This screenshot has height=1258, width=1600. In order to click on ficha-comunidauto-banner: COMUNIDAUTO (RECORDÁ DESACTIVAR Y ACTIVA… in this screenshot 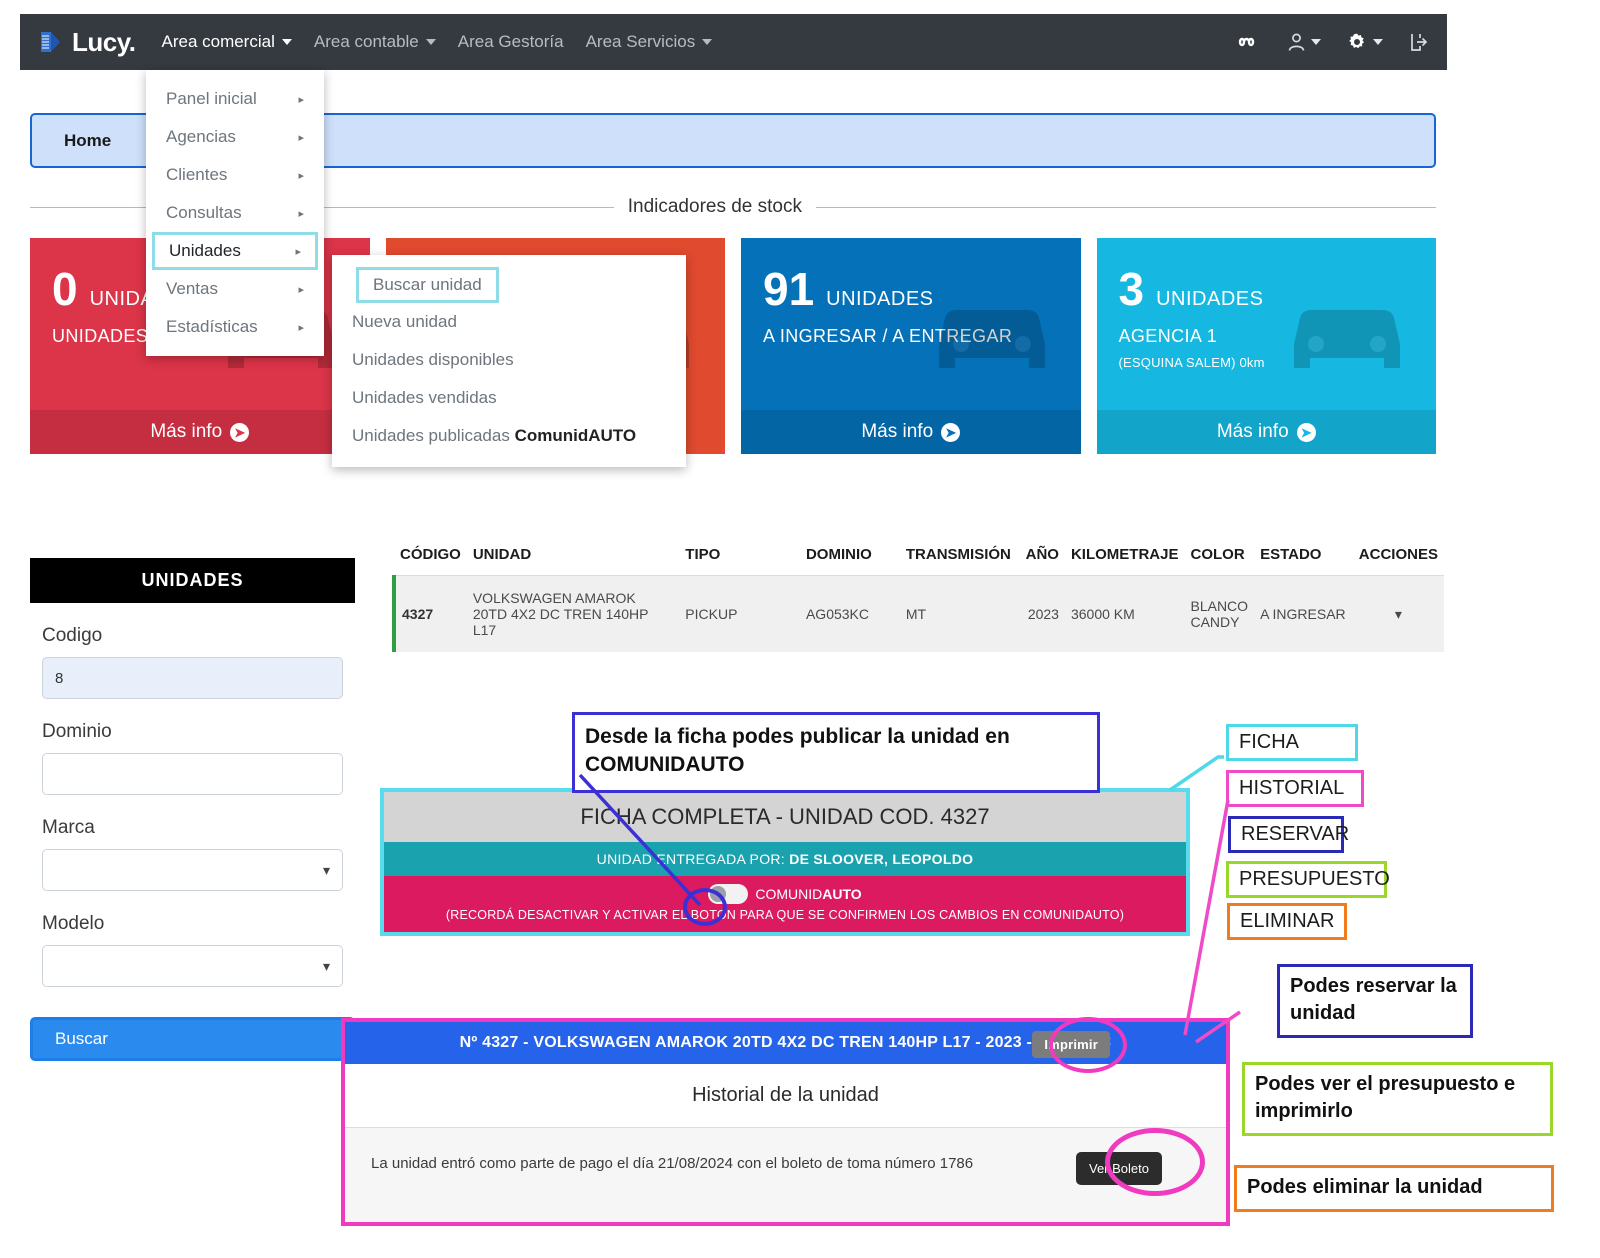, I will do `click(785, 904)`.